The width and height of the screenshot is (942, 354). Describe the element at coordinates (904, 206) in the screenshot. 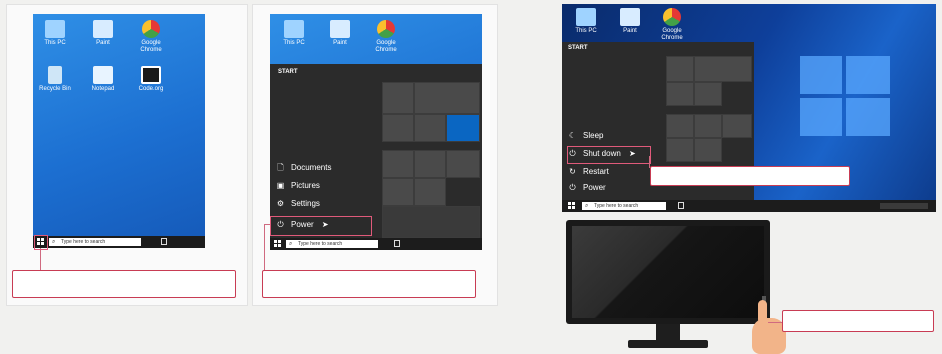

I see `system-tray` at that location.